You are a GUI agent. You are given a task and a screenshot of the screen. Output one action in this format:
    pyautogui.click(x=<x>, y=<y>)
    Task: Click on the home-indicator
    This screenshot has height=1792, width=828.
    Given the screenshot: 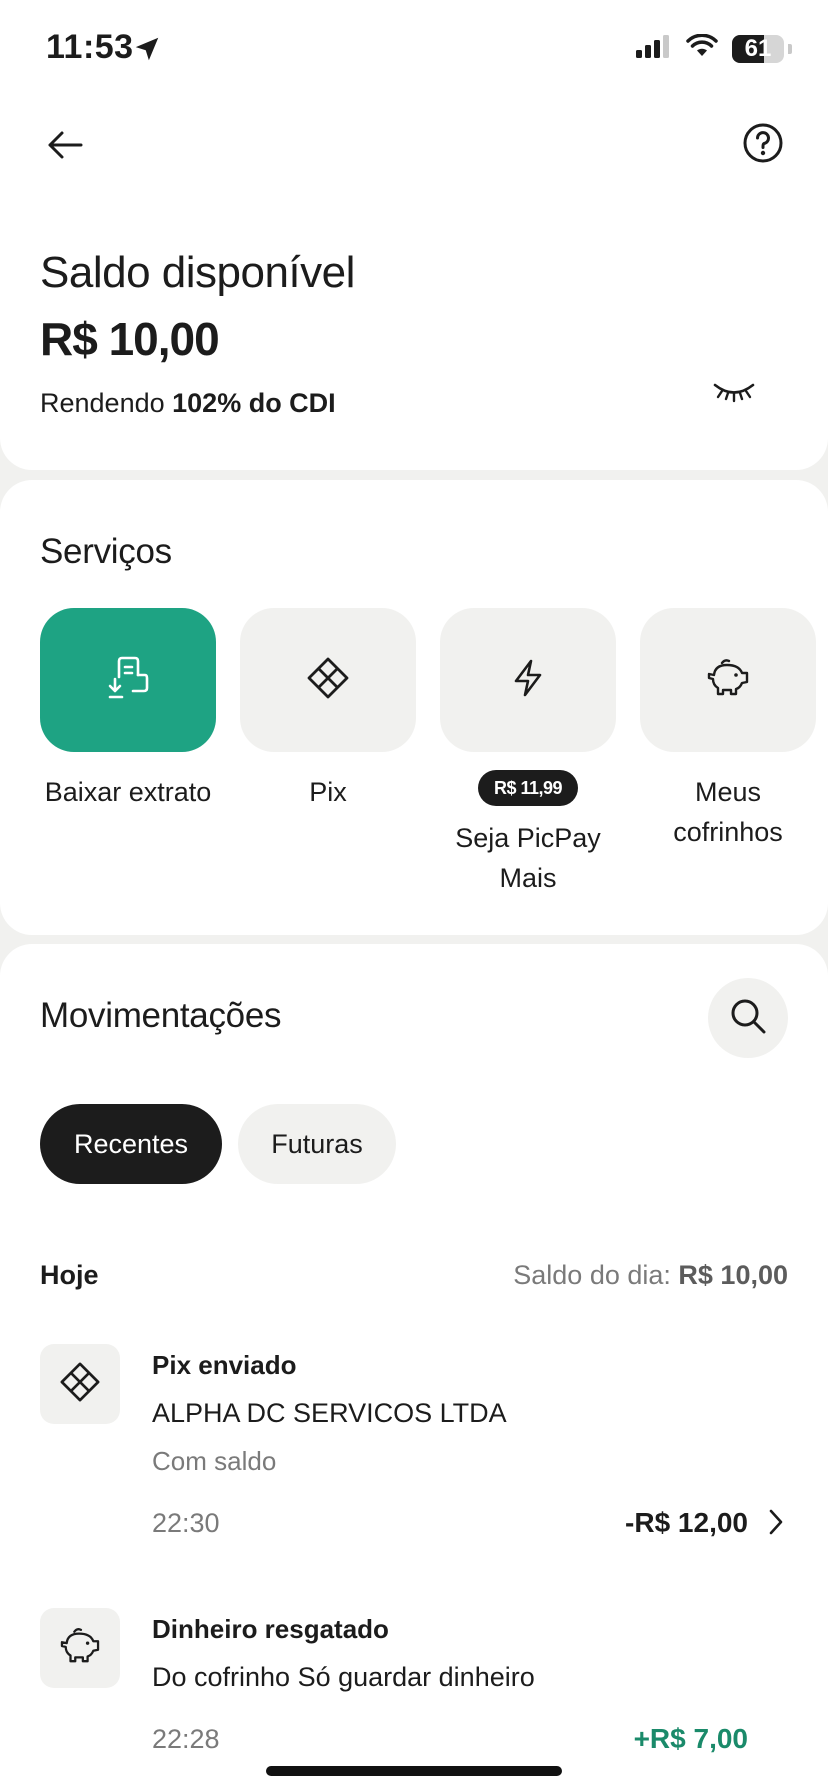 What is the action you would take?
    pyautogui.click(x=414, y=1771)
    